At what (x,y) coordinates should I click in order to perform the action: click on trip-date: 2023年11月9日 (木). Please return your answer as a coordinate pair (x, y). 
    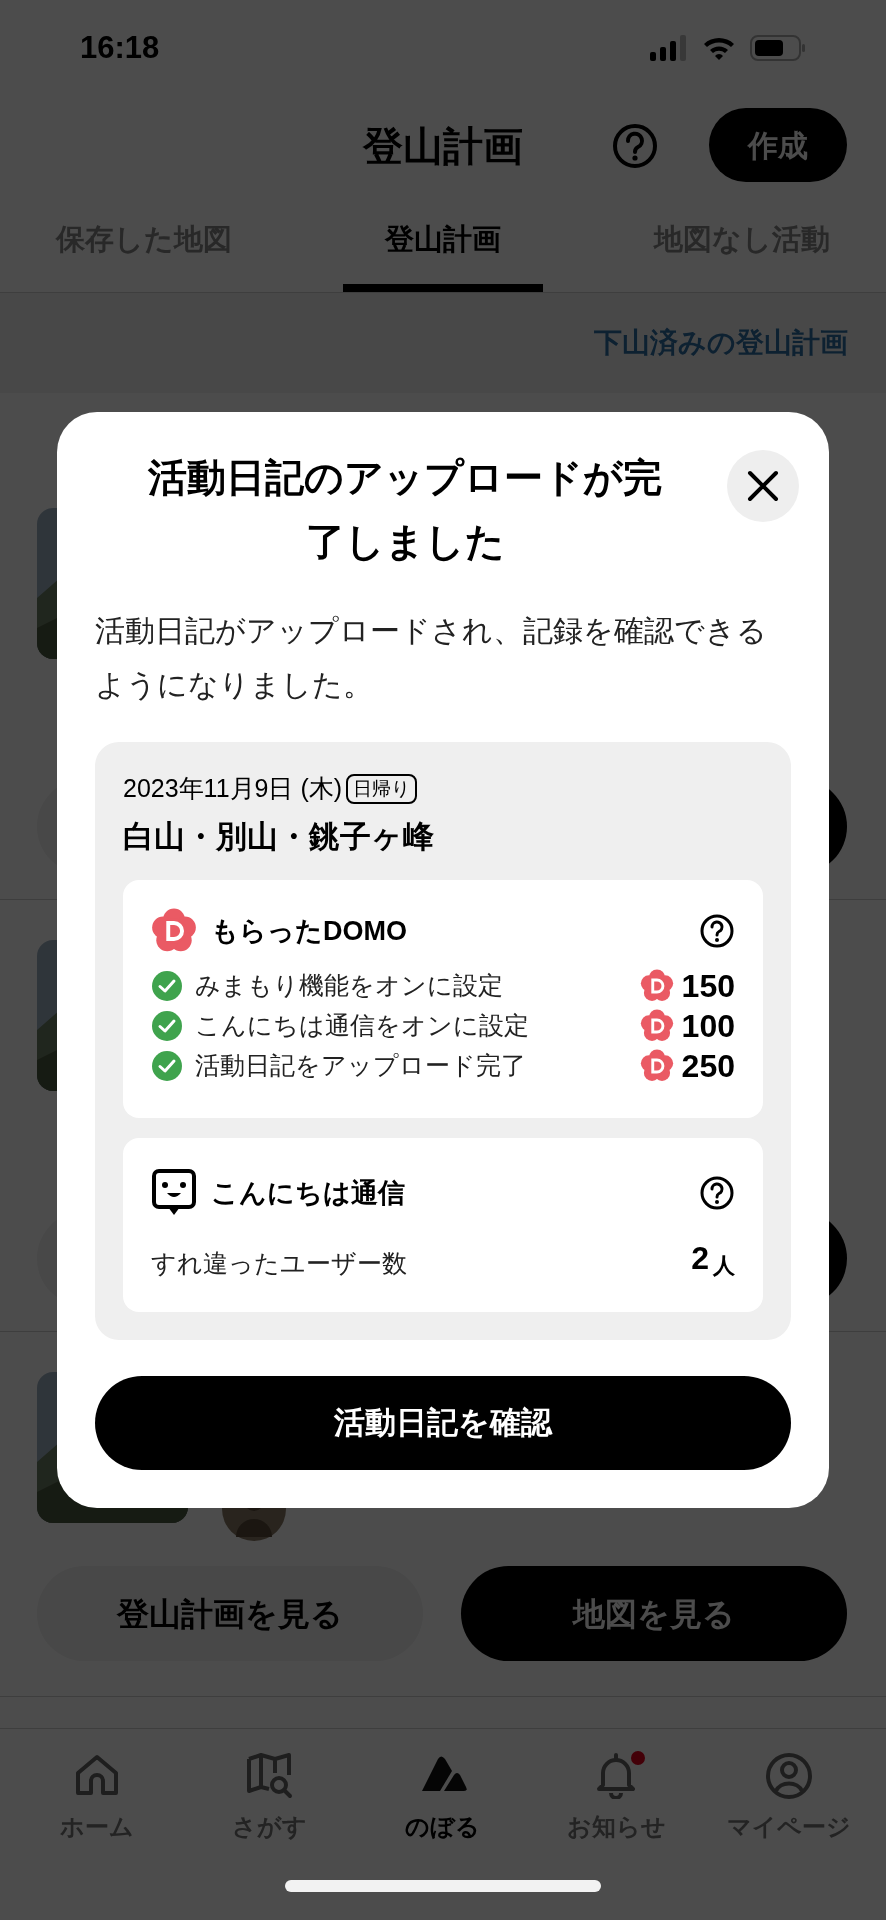
    Looking at the image, I should click on (233, 788).